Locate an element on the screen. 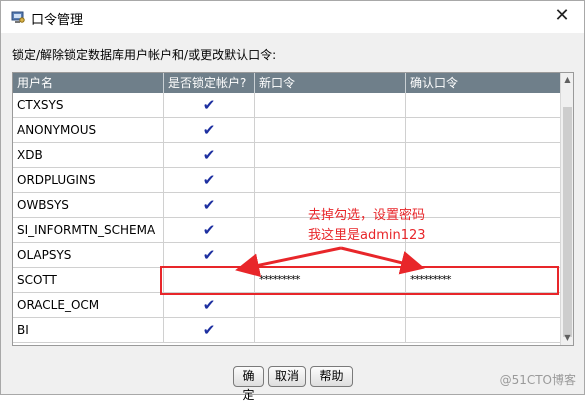 The image size is (585, 405). vertical-scrollbar: ▲ ▼ is located at coordinates (566, 209).